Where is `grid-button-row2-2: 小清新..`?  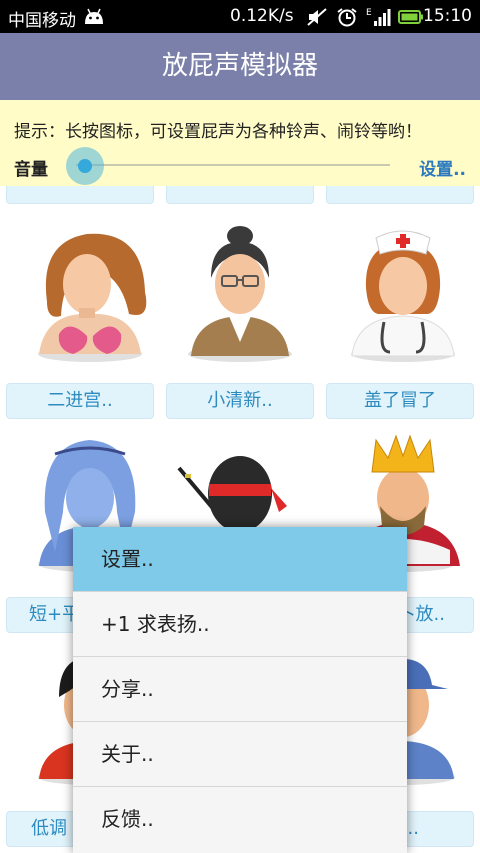 grid-button-row2-2: 小清新.. is located at coordinates (240, 401).